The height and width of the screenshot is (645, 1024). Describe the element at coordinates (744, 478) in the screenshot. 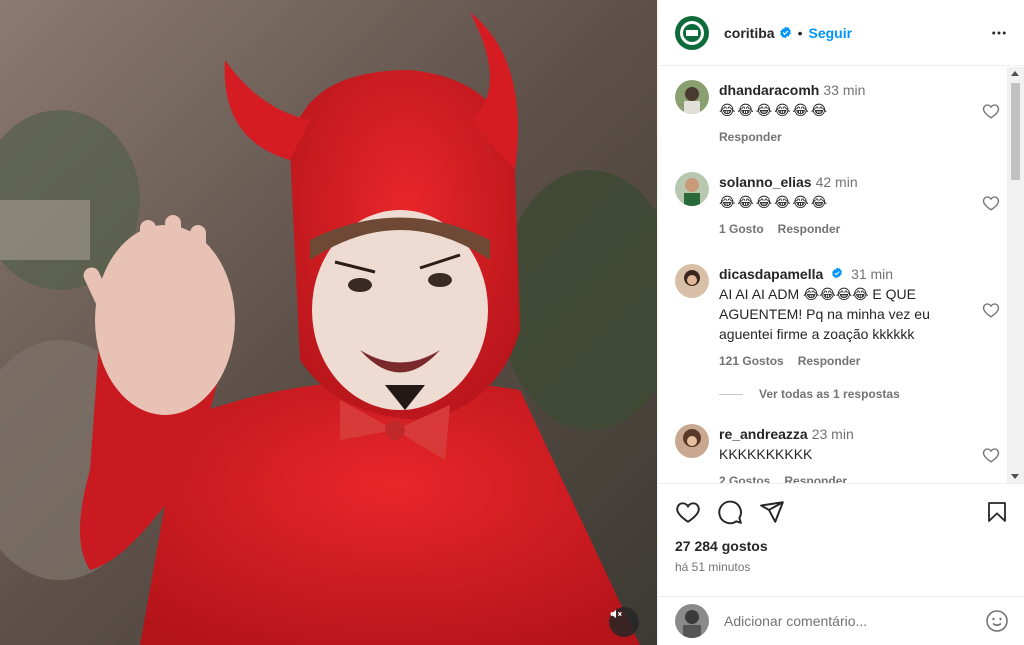

I see `comment-likes-count: 2 Gostos` at that location.